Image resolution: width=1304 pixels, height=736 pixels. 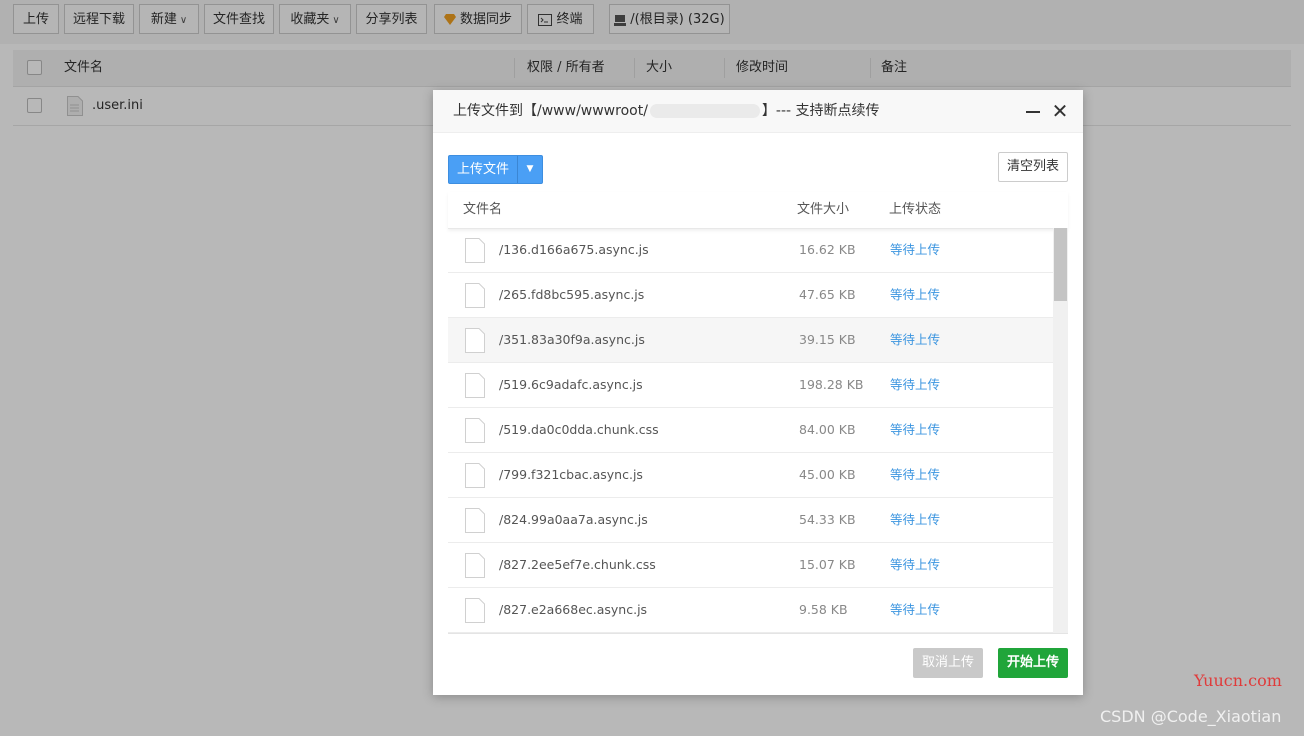 I want to click on upload-file-name: /351.83a30f9a.async.js, so click(x=572, y=339).